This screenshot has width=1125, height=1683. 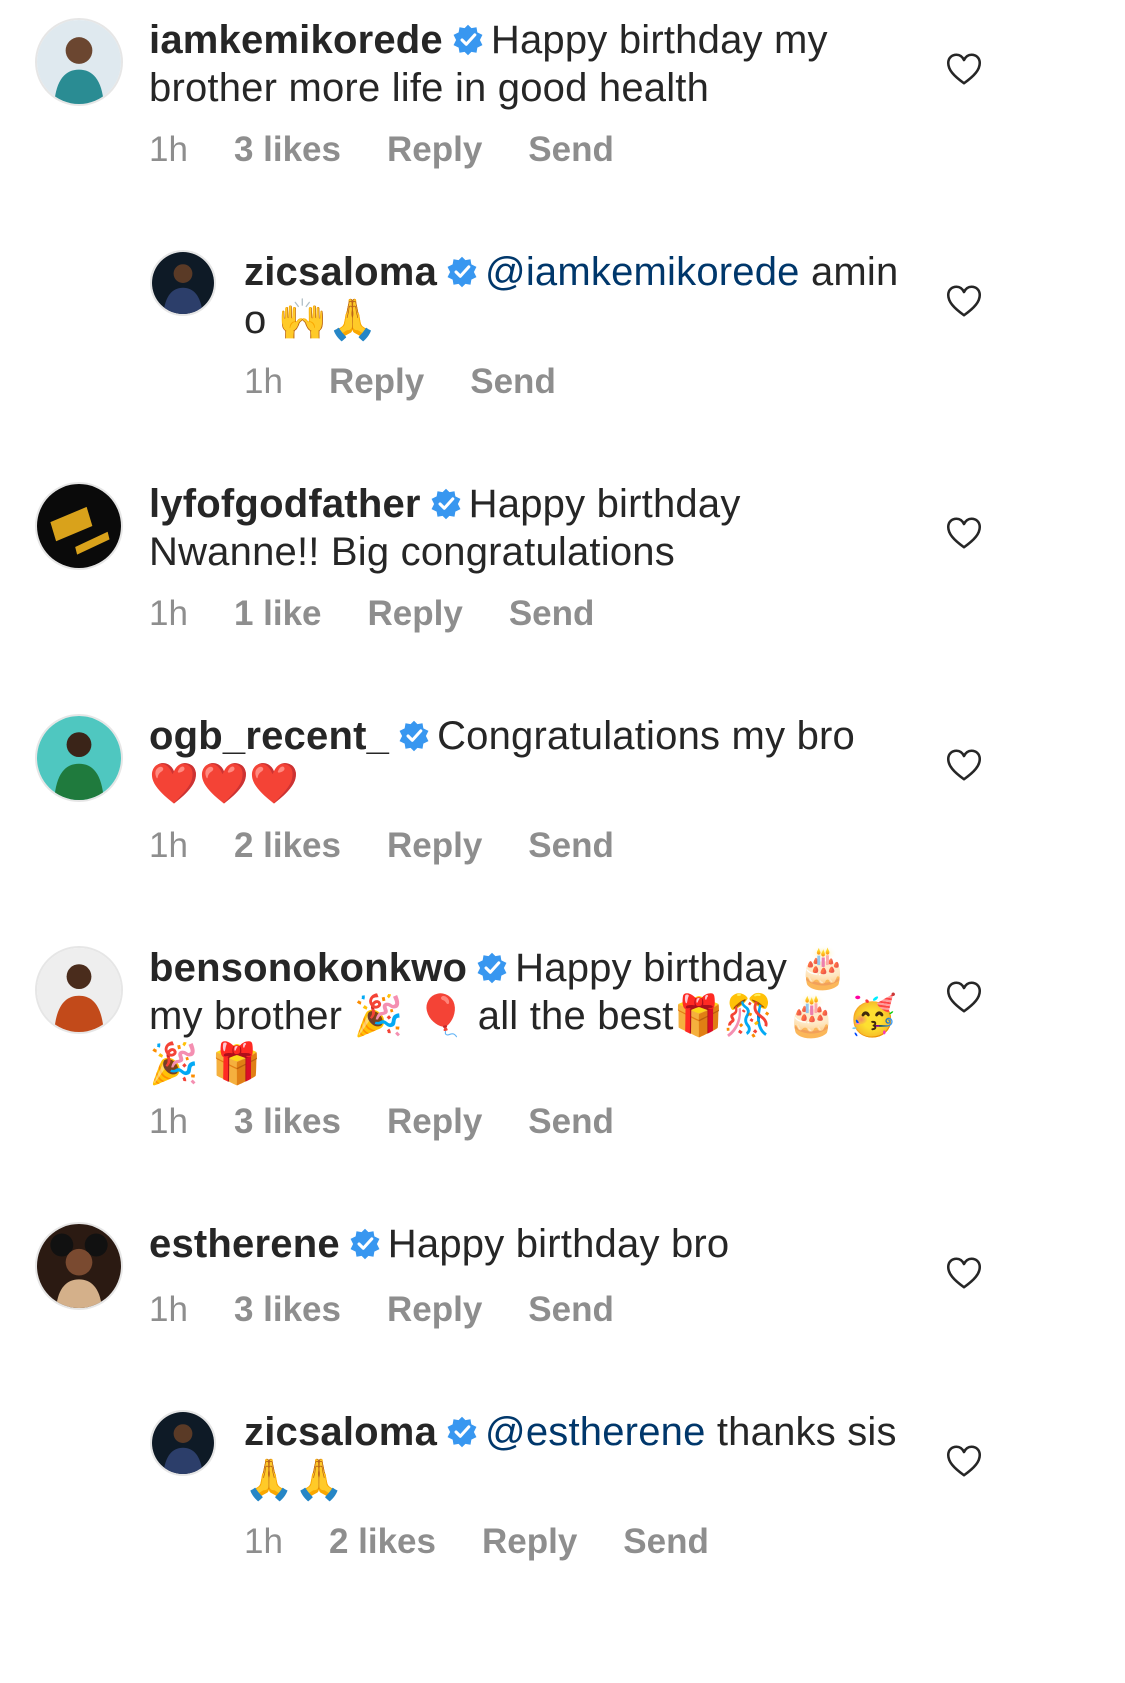 I want to click on comment-emoji: 🎁🎊 🎂, so click(x=755, y=1016).